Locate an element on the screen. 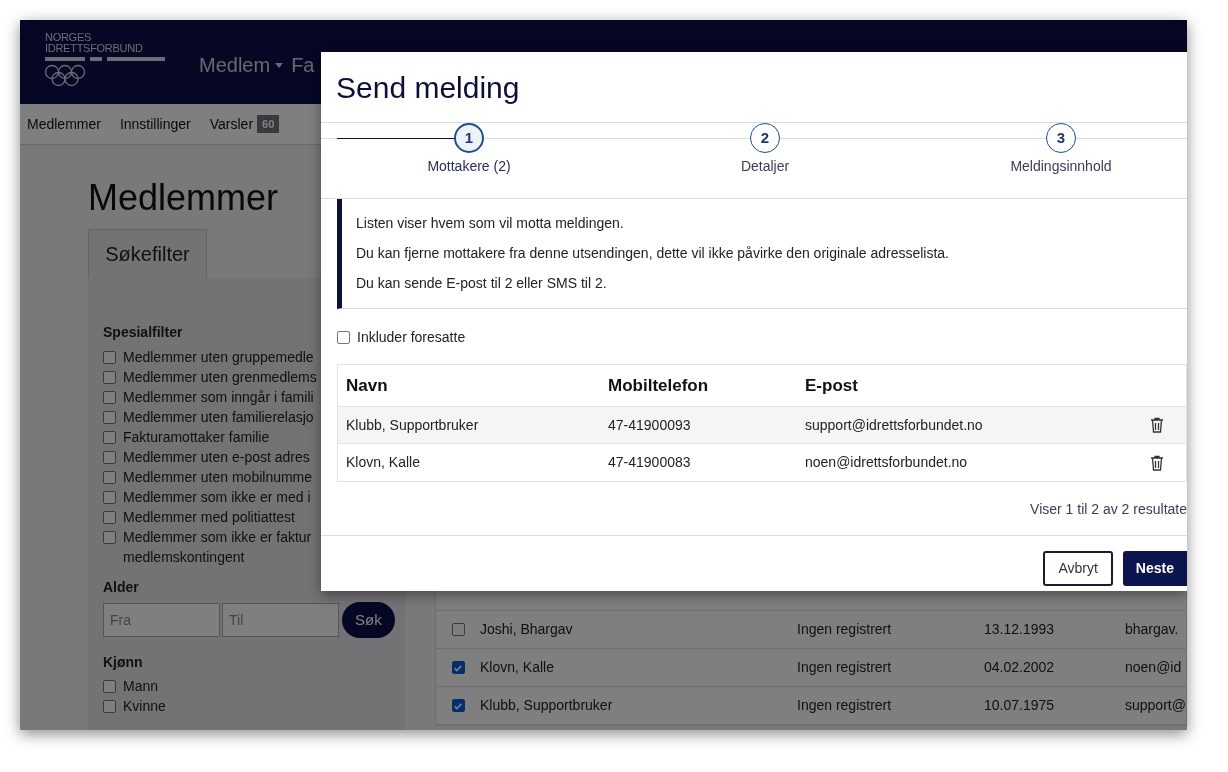 The height and width of the screenshot is (772, 1228). checkbox-label: Fakturamottaker familie is located at coordinates (196, 437).